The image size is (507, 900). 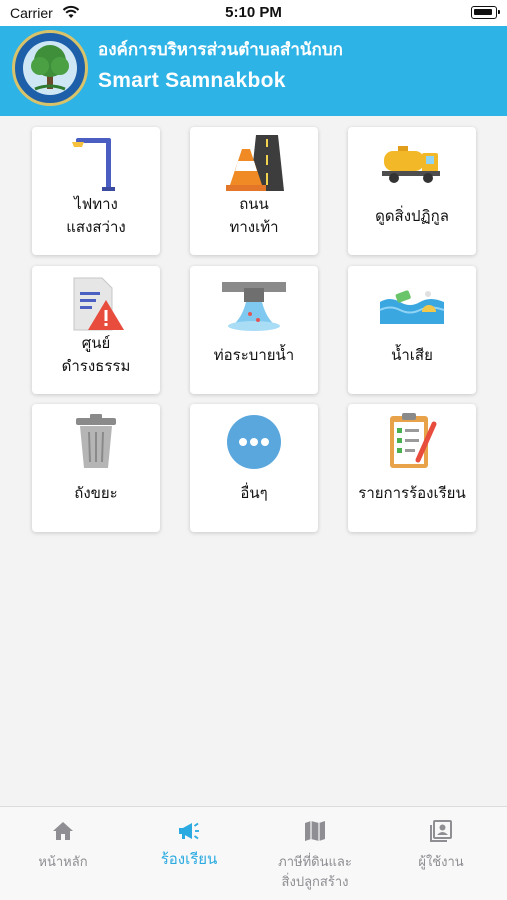 What do you see at coordinates (96, 215) in the screenshot?
I see `menu-label: ไฟทาง แสงสว่าง` at bounding box center [96, 215].